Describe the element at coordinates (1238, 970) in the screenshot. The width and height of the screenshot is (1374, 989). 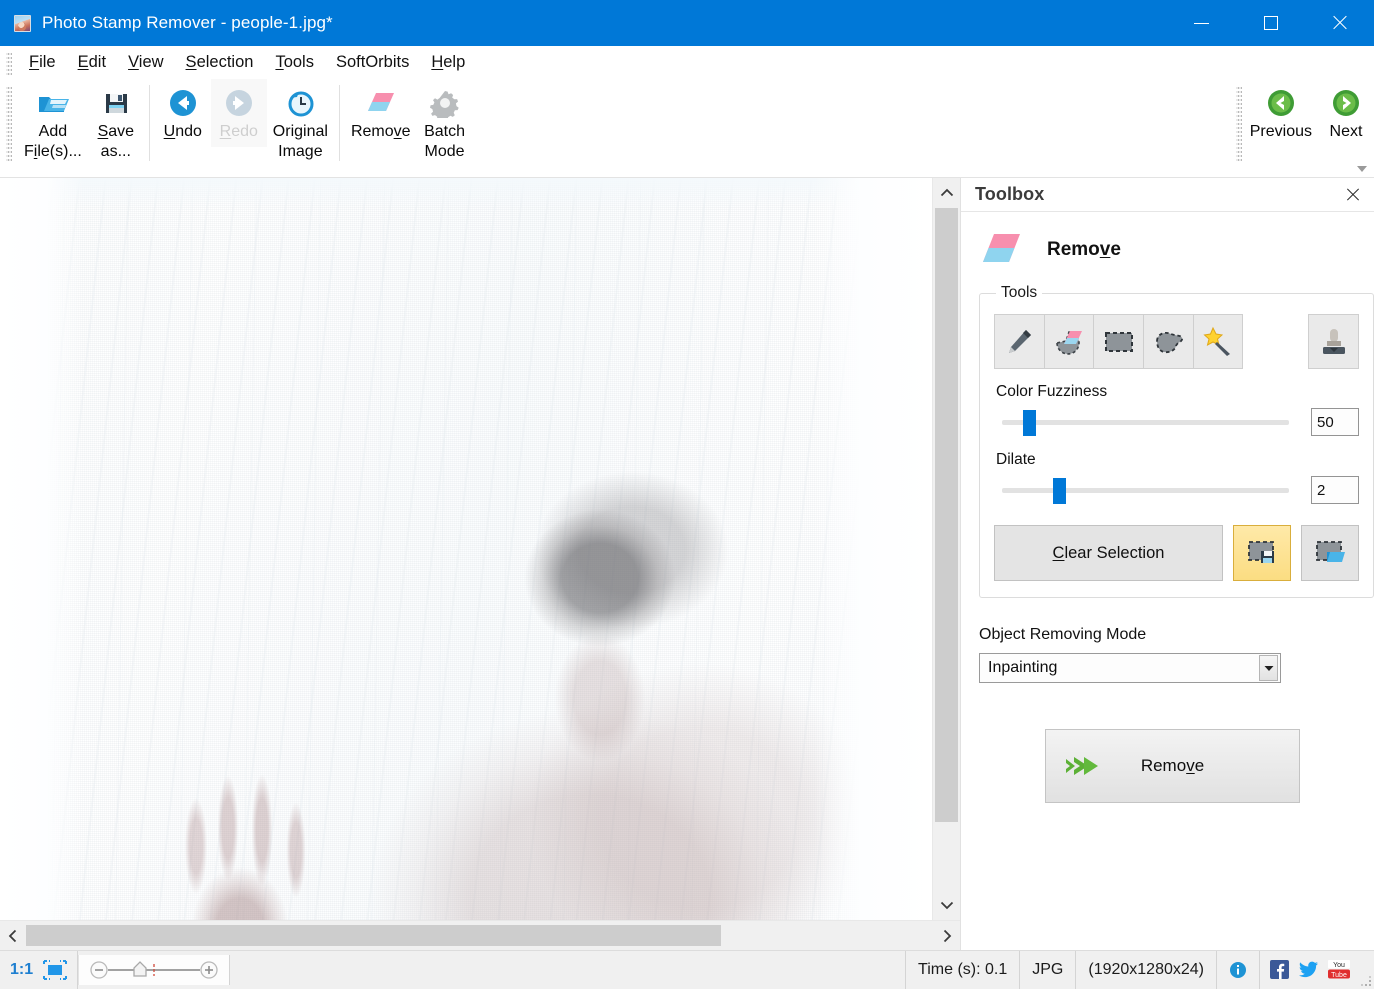
I see `info-button` at that location.